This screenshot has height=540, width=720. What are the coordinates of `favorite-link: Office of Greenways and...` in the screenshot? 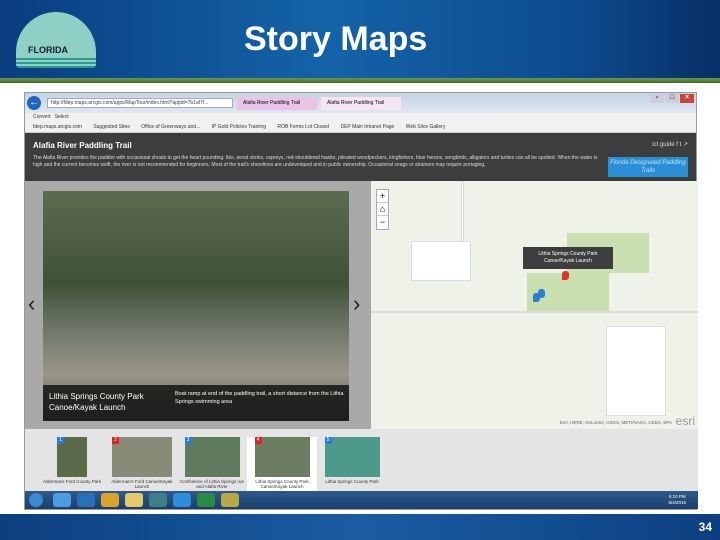 It's located at (170, 127).